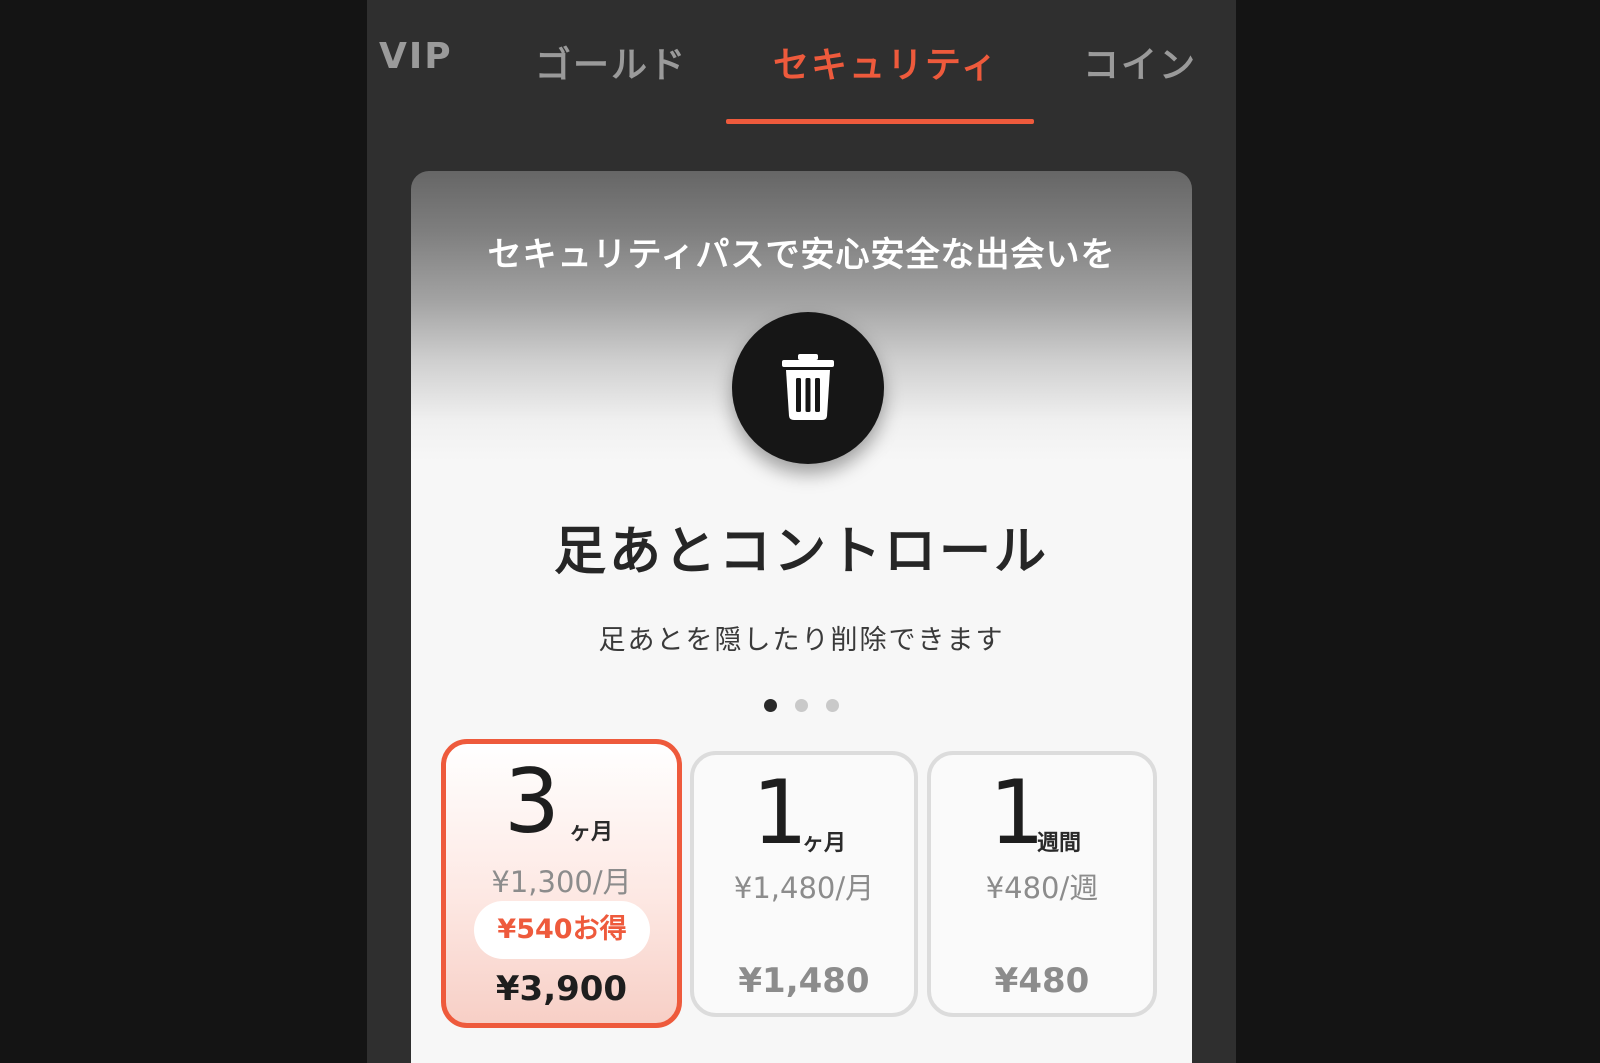  Describe the element at coordinates (801, 255) in the screenshot. I see `card-headline: セキュリティパスで安心安全な出会いを` at that location.